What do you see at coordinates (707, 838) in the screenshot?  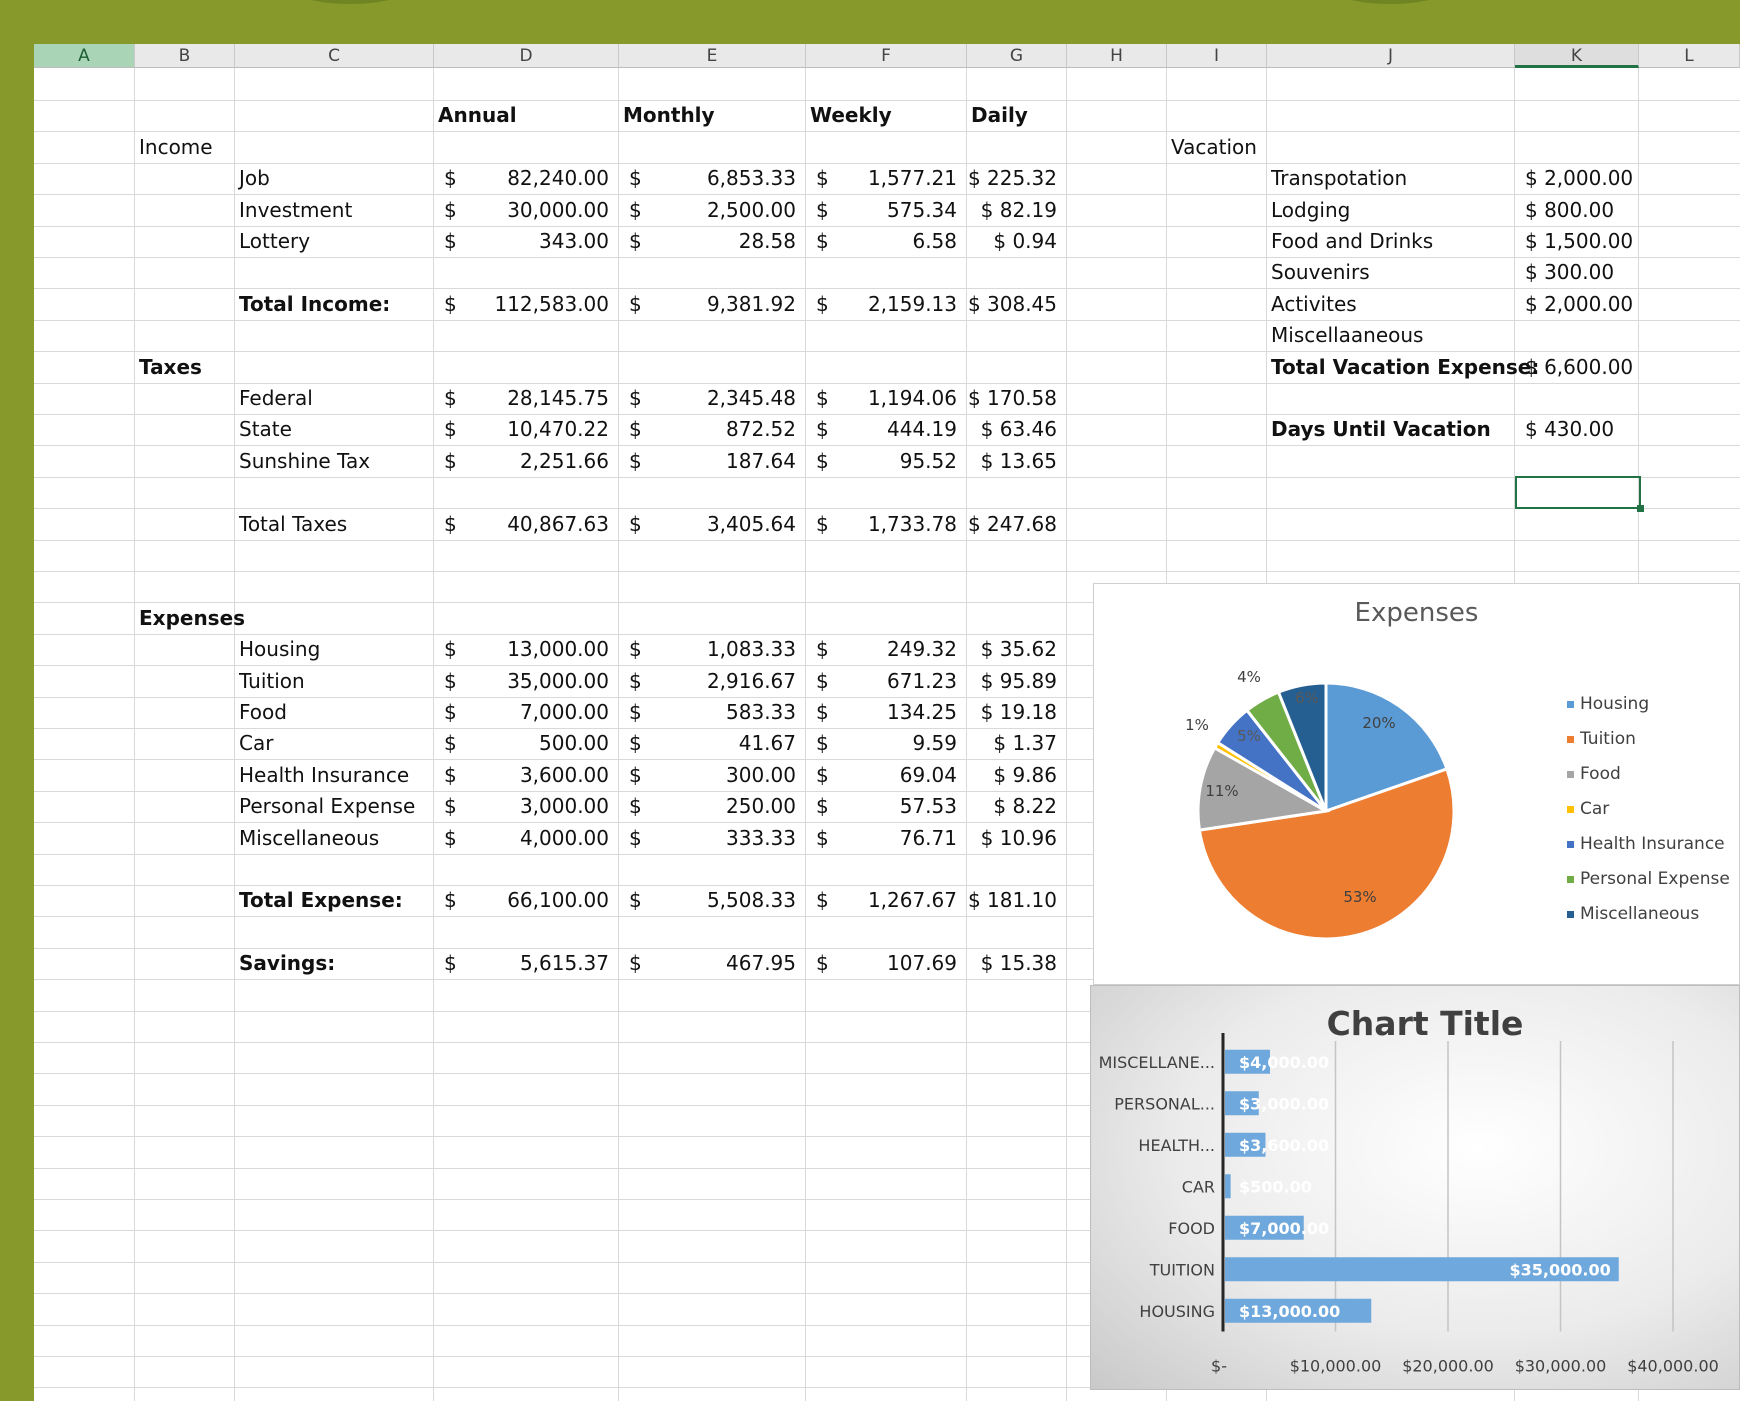 I see `monthly-value: 333.33` at bounding box center [707, 838].